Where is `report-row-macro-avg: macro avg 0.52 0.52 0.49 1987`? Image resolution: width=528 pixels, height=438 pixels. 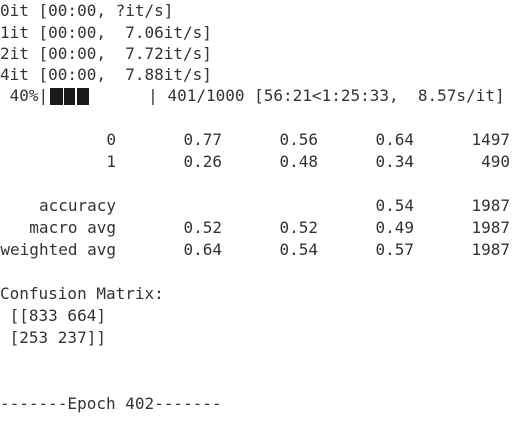 report-row-macro-avg: macro avg 0.52 0.52 0.49 1987 is located at coordinates (264, 228).